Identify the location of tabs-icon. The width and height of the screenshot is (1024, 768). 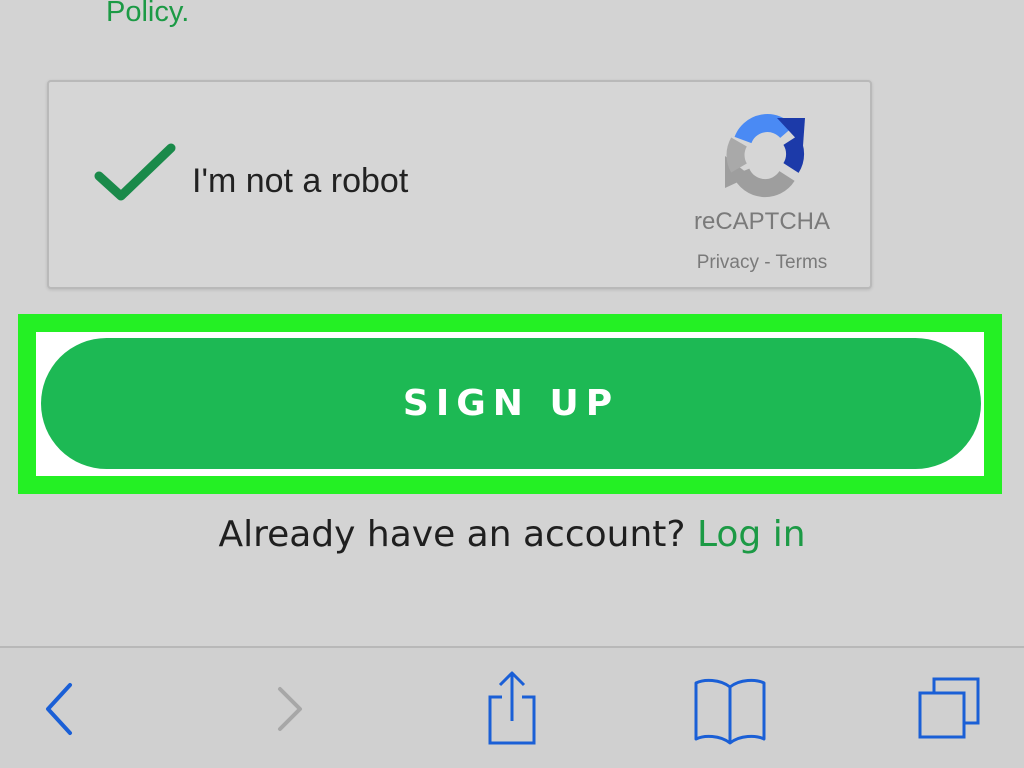
(949, 708).